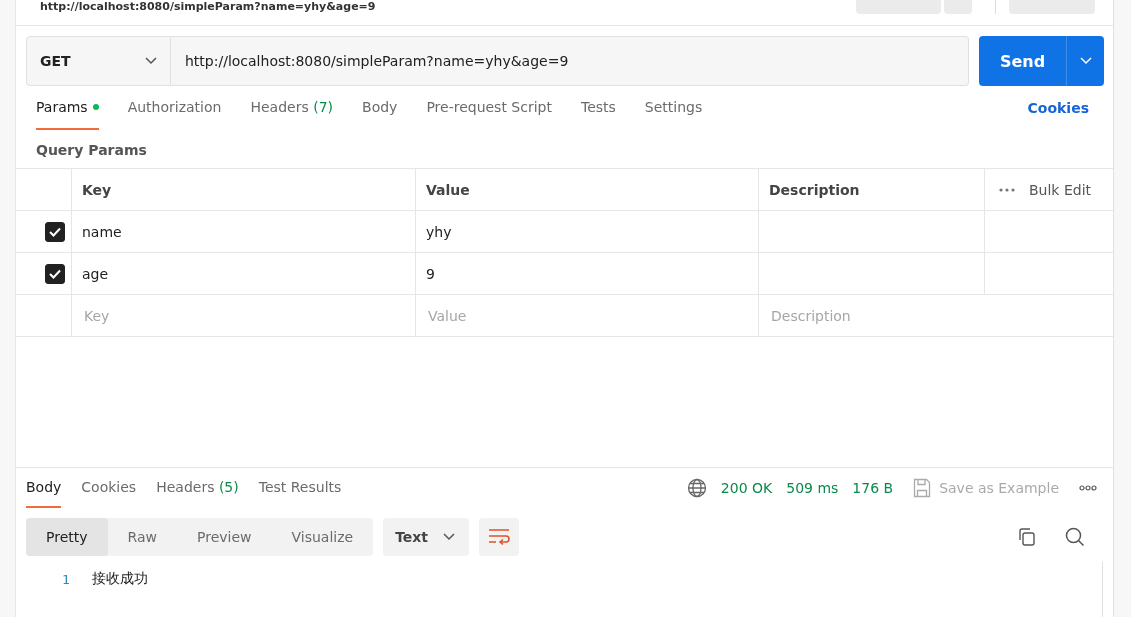 This screenshot has width=1131, height=617. Describe the element at coordinates (696, 488) in the screenshot. I see `globe-icon` at that location.